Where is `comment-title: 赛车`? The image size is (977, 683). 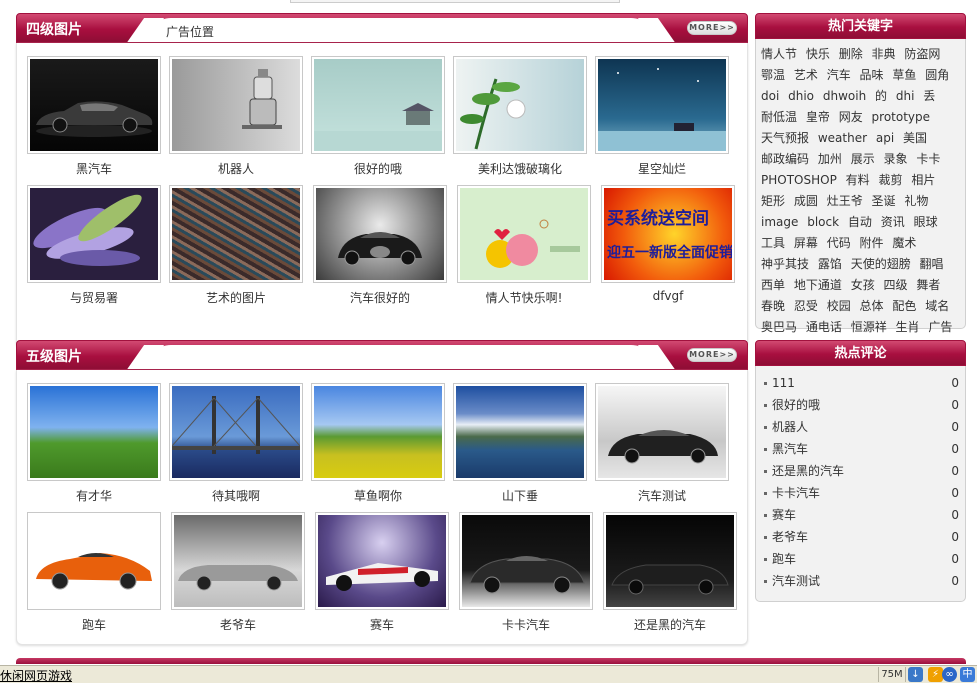 comment-title: 赛车 is located at coordinates (784, 515).